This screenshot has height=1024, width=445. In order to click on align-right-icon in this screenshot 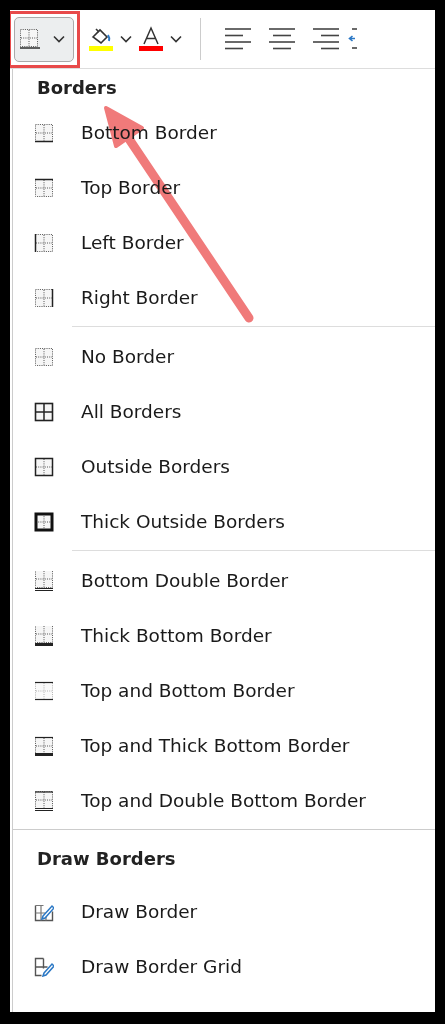, I will do `click(326, 39)`.